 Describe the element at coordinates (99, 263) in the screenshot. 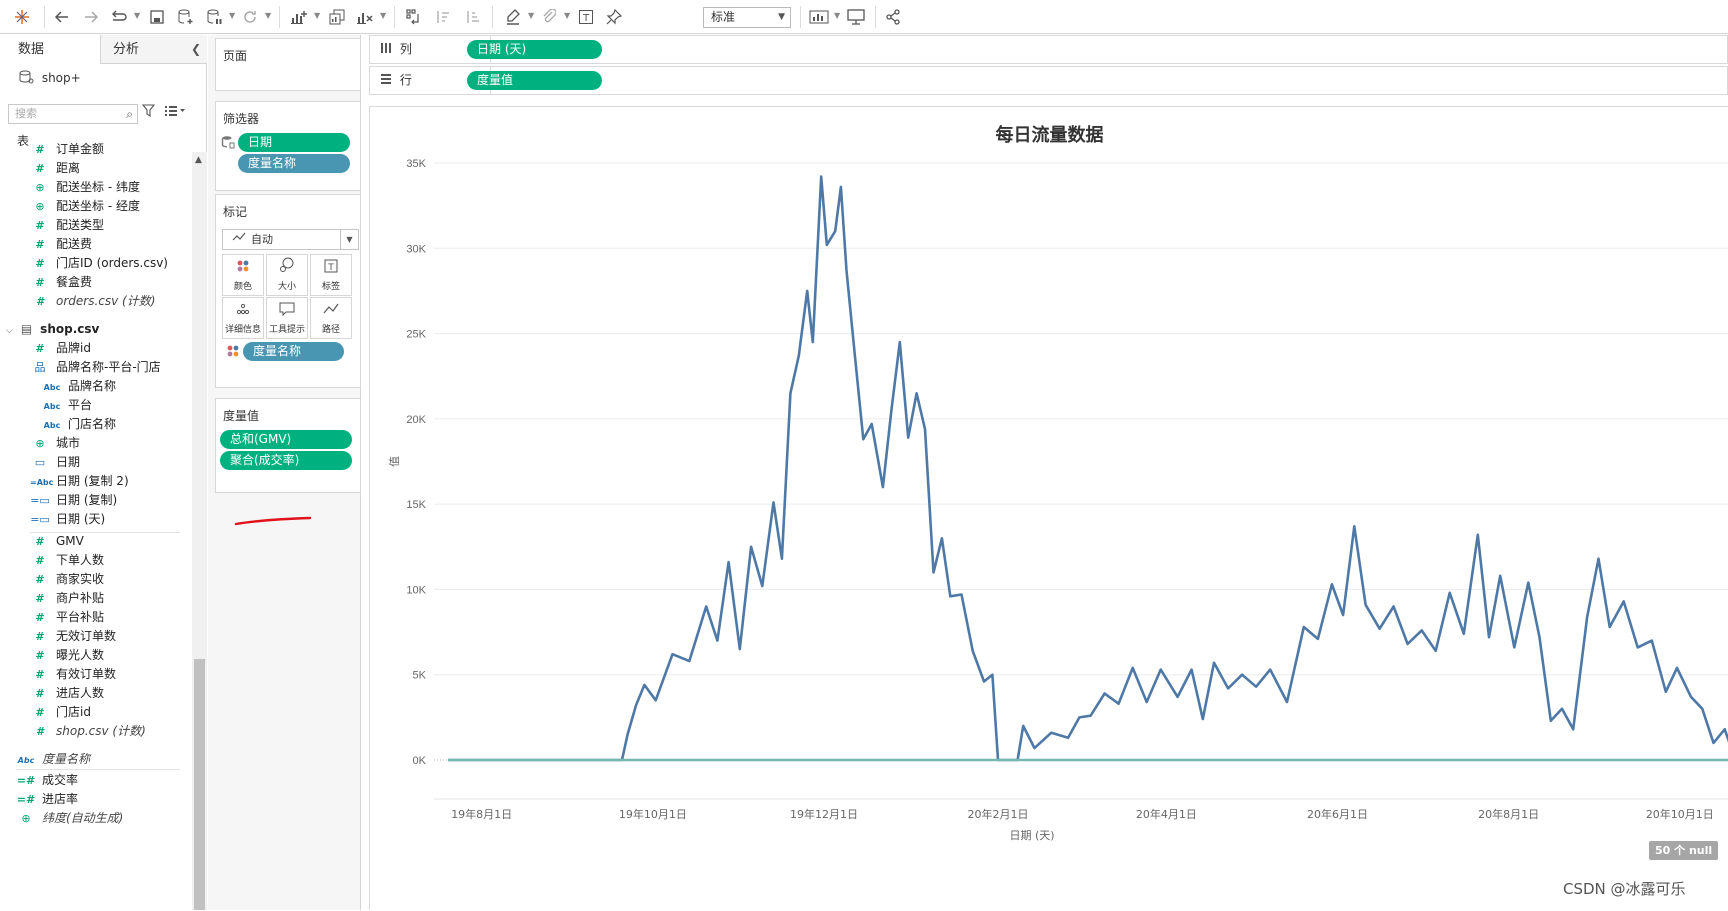

I see `field-item: # 门店ID (orders.csv)` at that location.